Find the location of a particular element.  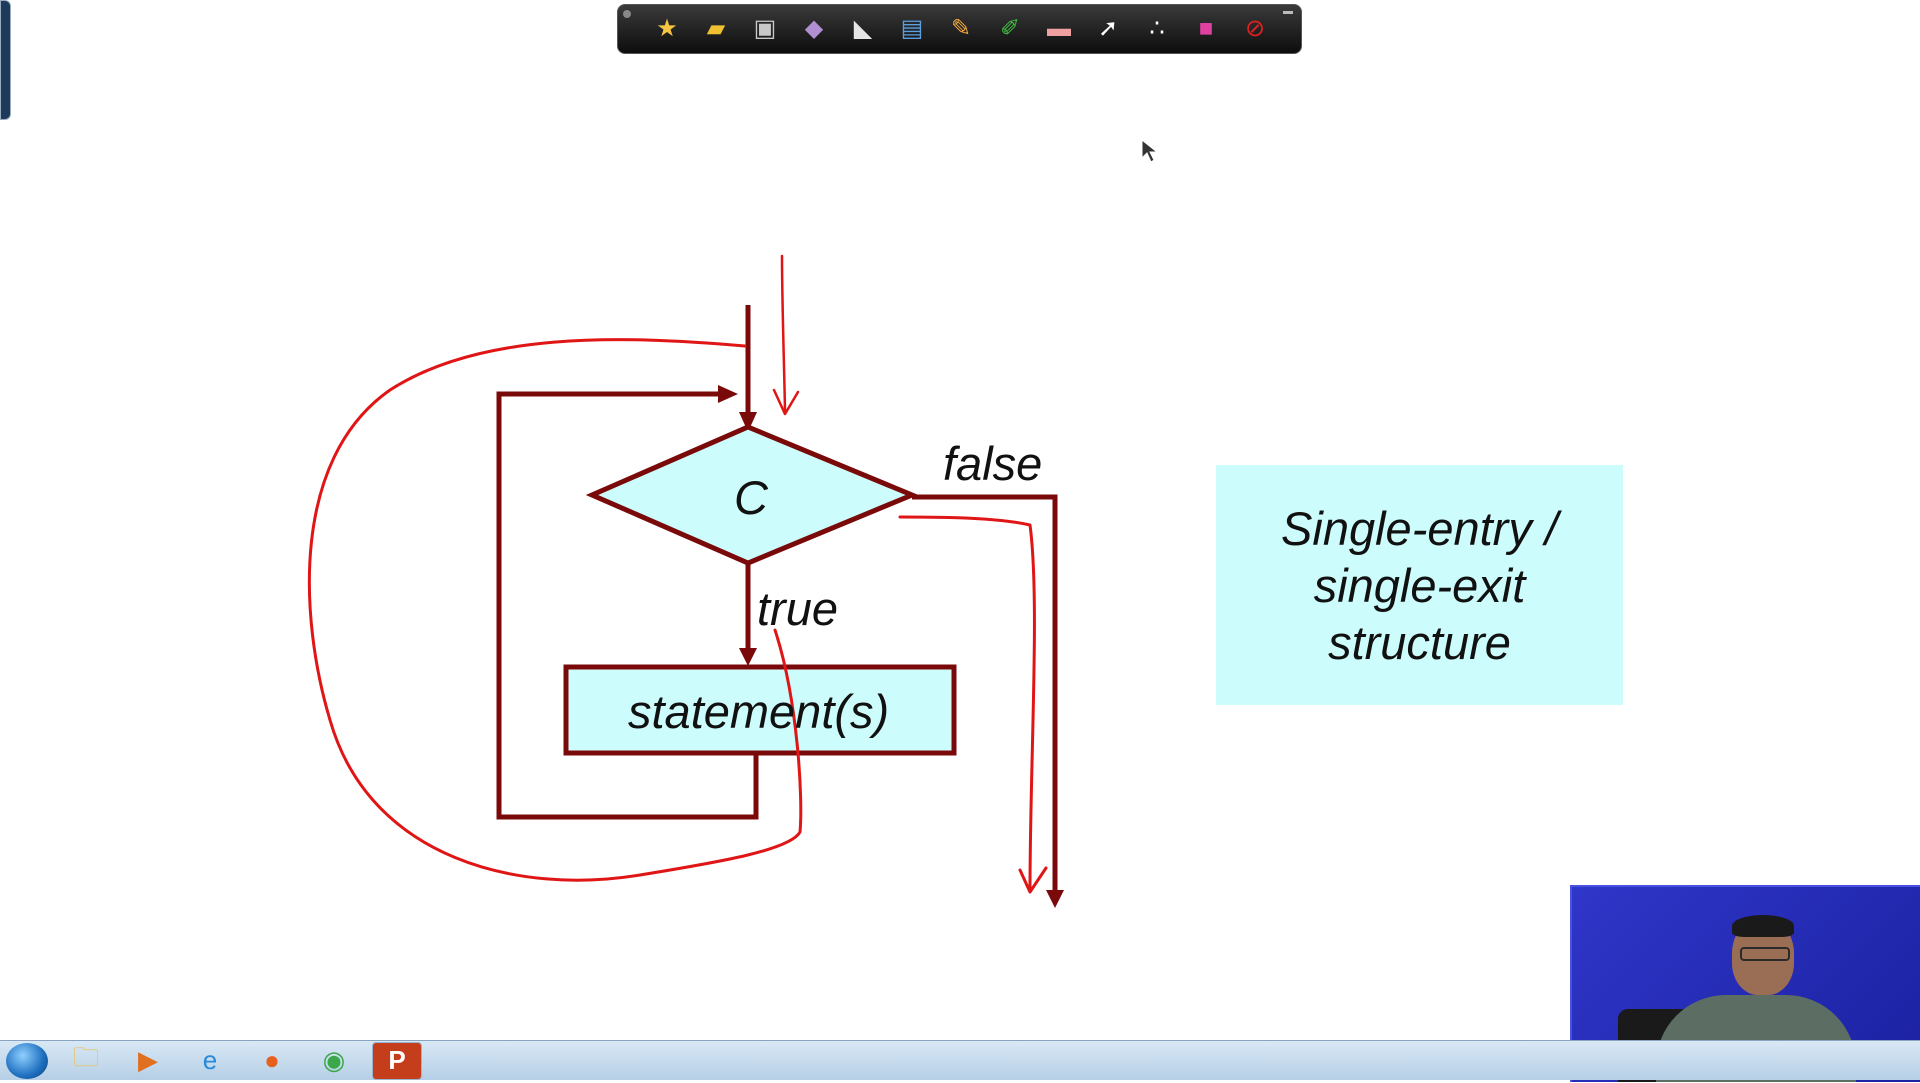

file-explorer-icon: 🗀 is located at coordinates (86, 1060).